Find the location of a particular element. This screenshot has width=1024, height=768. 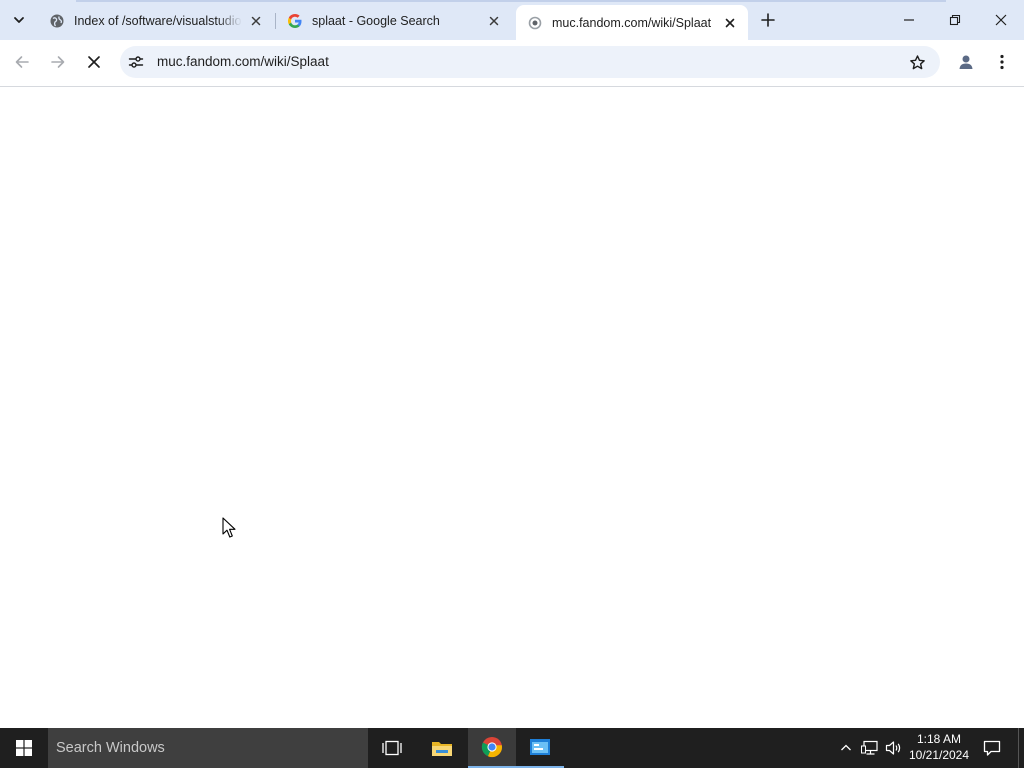

url-text: muc.fandom.com/wiki/Splaat is located at coordinates (243, 62).